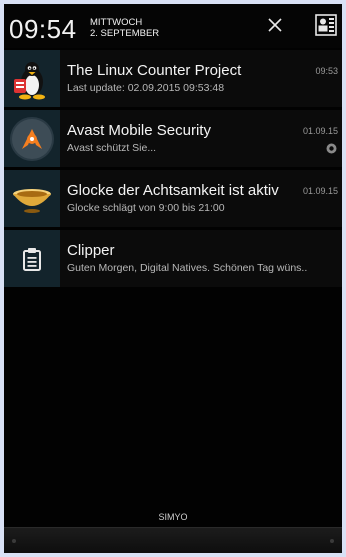  Describe the element at coordinates (43, 29) in the screenshot. I see `clock-time: 09:54` at that location.